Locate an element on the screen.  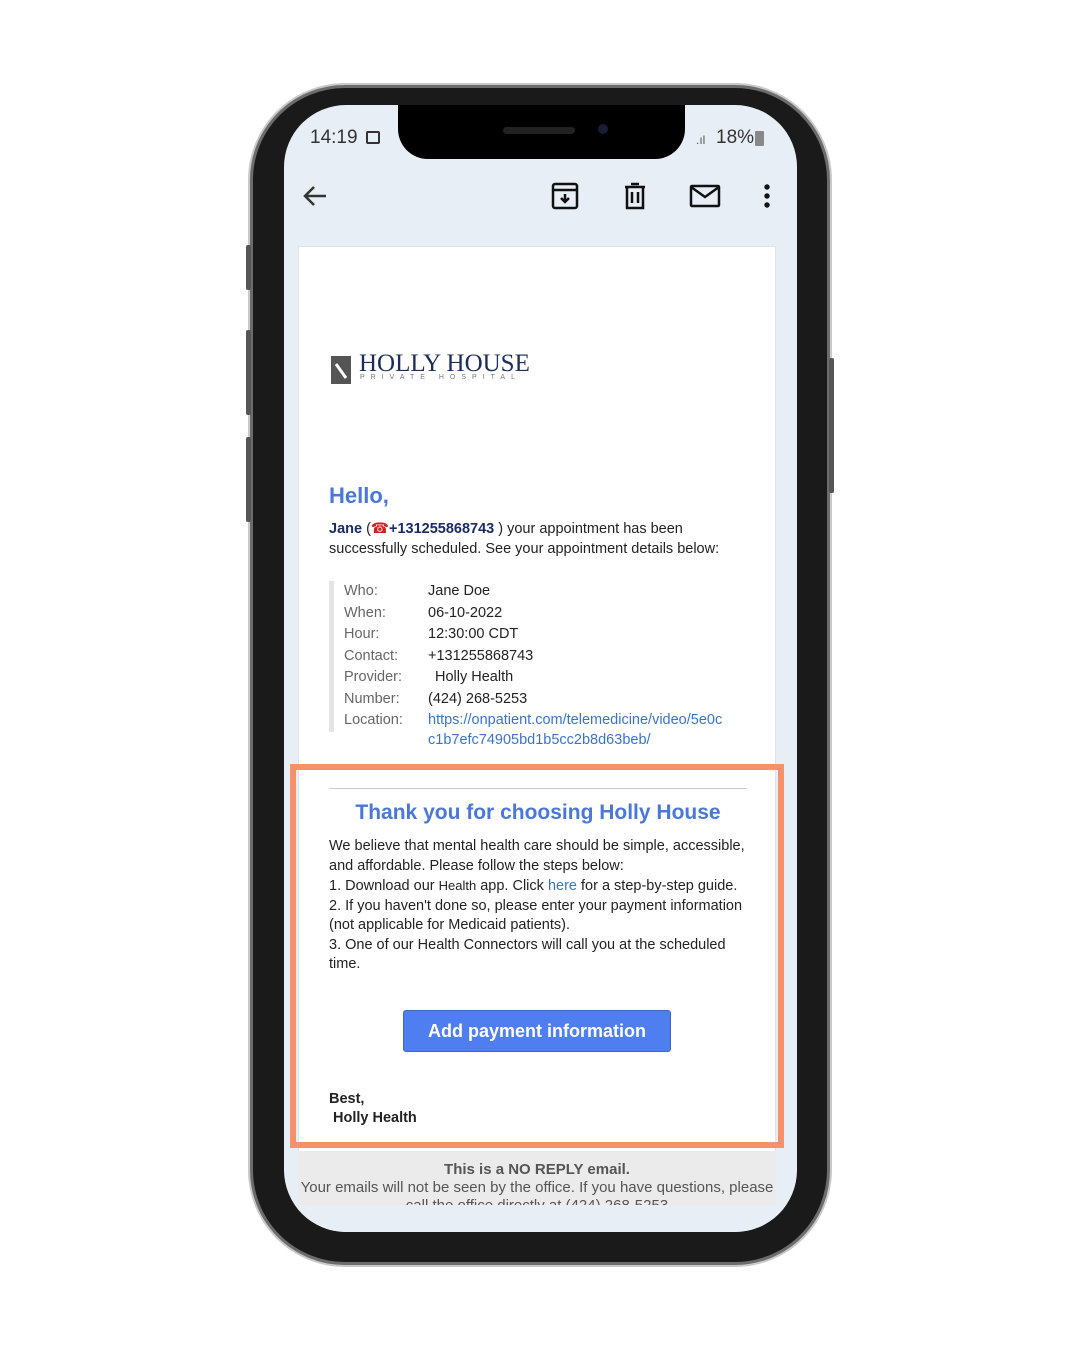
detail-row: When: 06-10-2022 is located at coordinates (536, 614).